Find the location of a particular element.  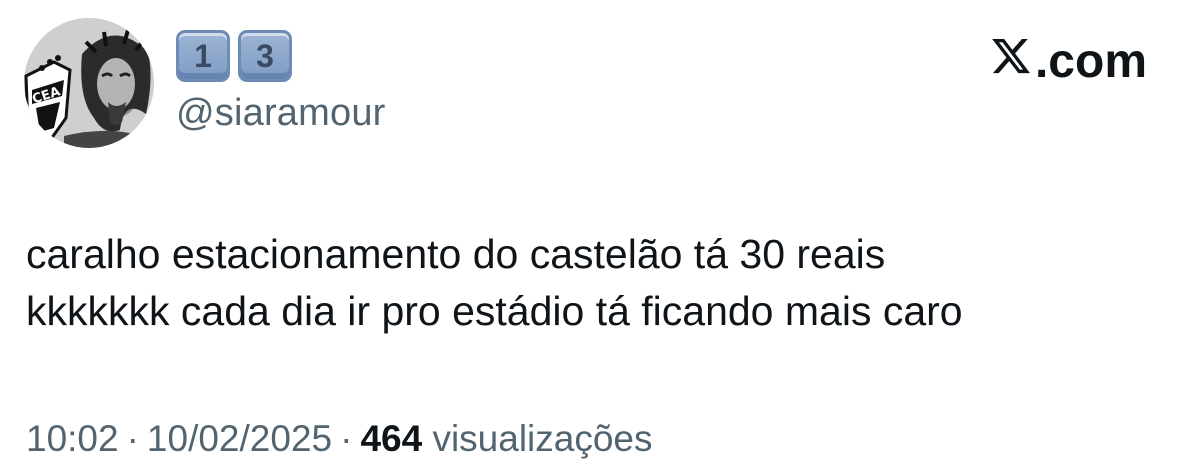

views-count: 464 is located at coordinates (391, 438).